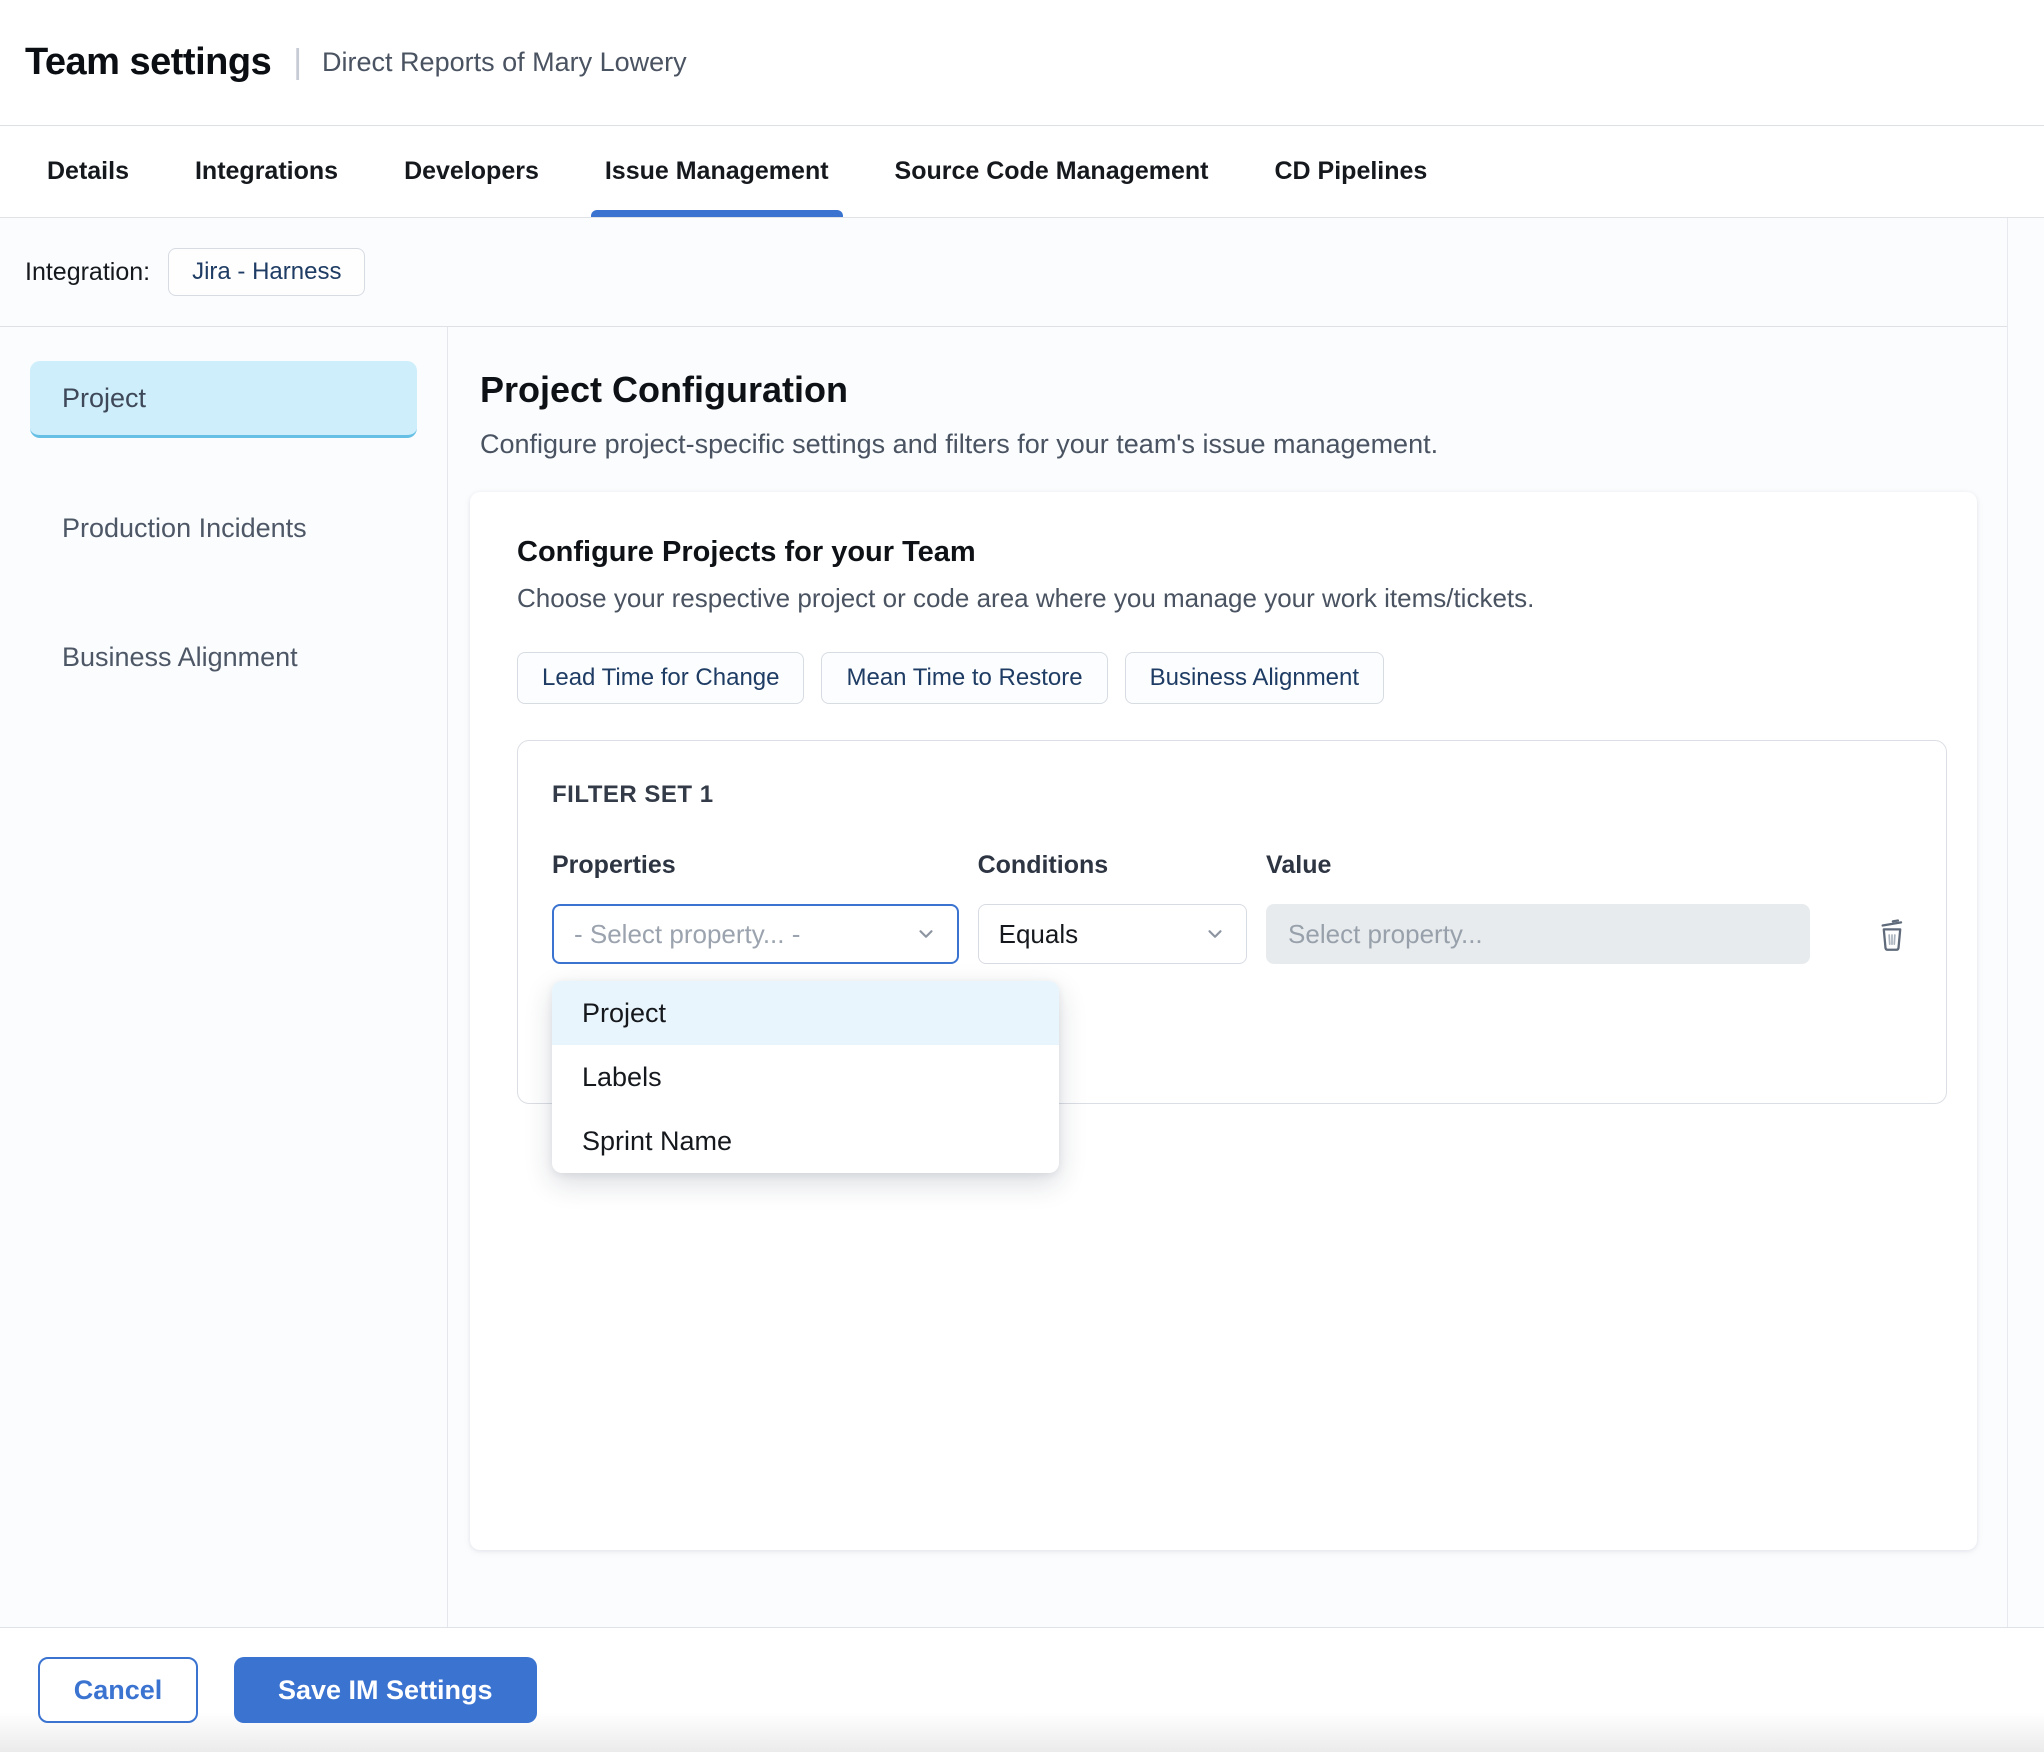  Describe the element at coordinates (964, 678) in the screenshot. I see `pill-mean-time-to-restore: Mean Time to Restore` at that location.